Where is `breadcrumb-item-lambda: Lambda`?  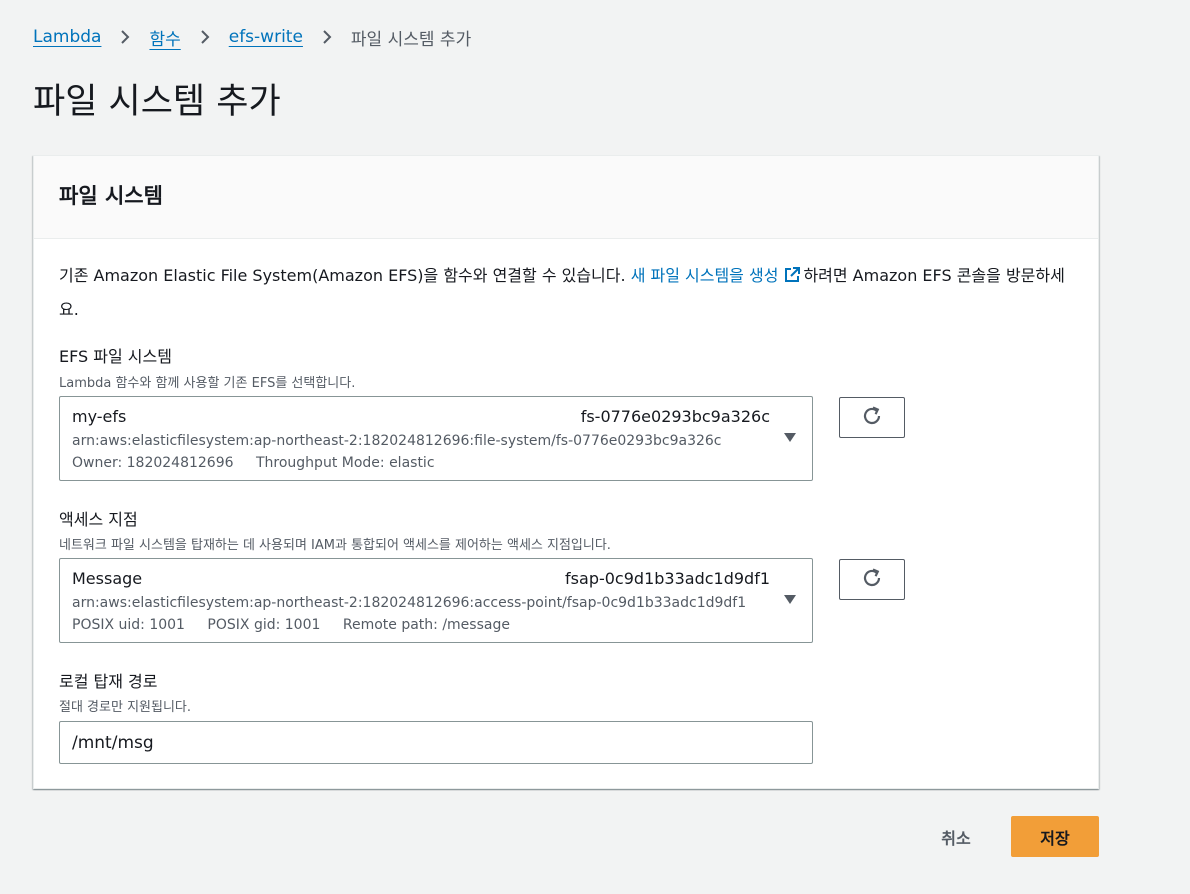 breadcrumb-item-lambda: Lambda is located at coordinates (67, 37).